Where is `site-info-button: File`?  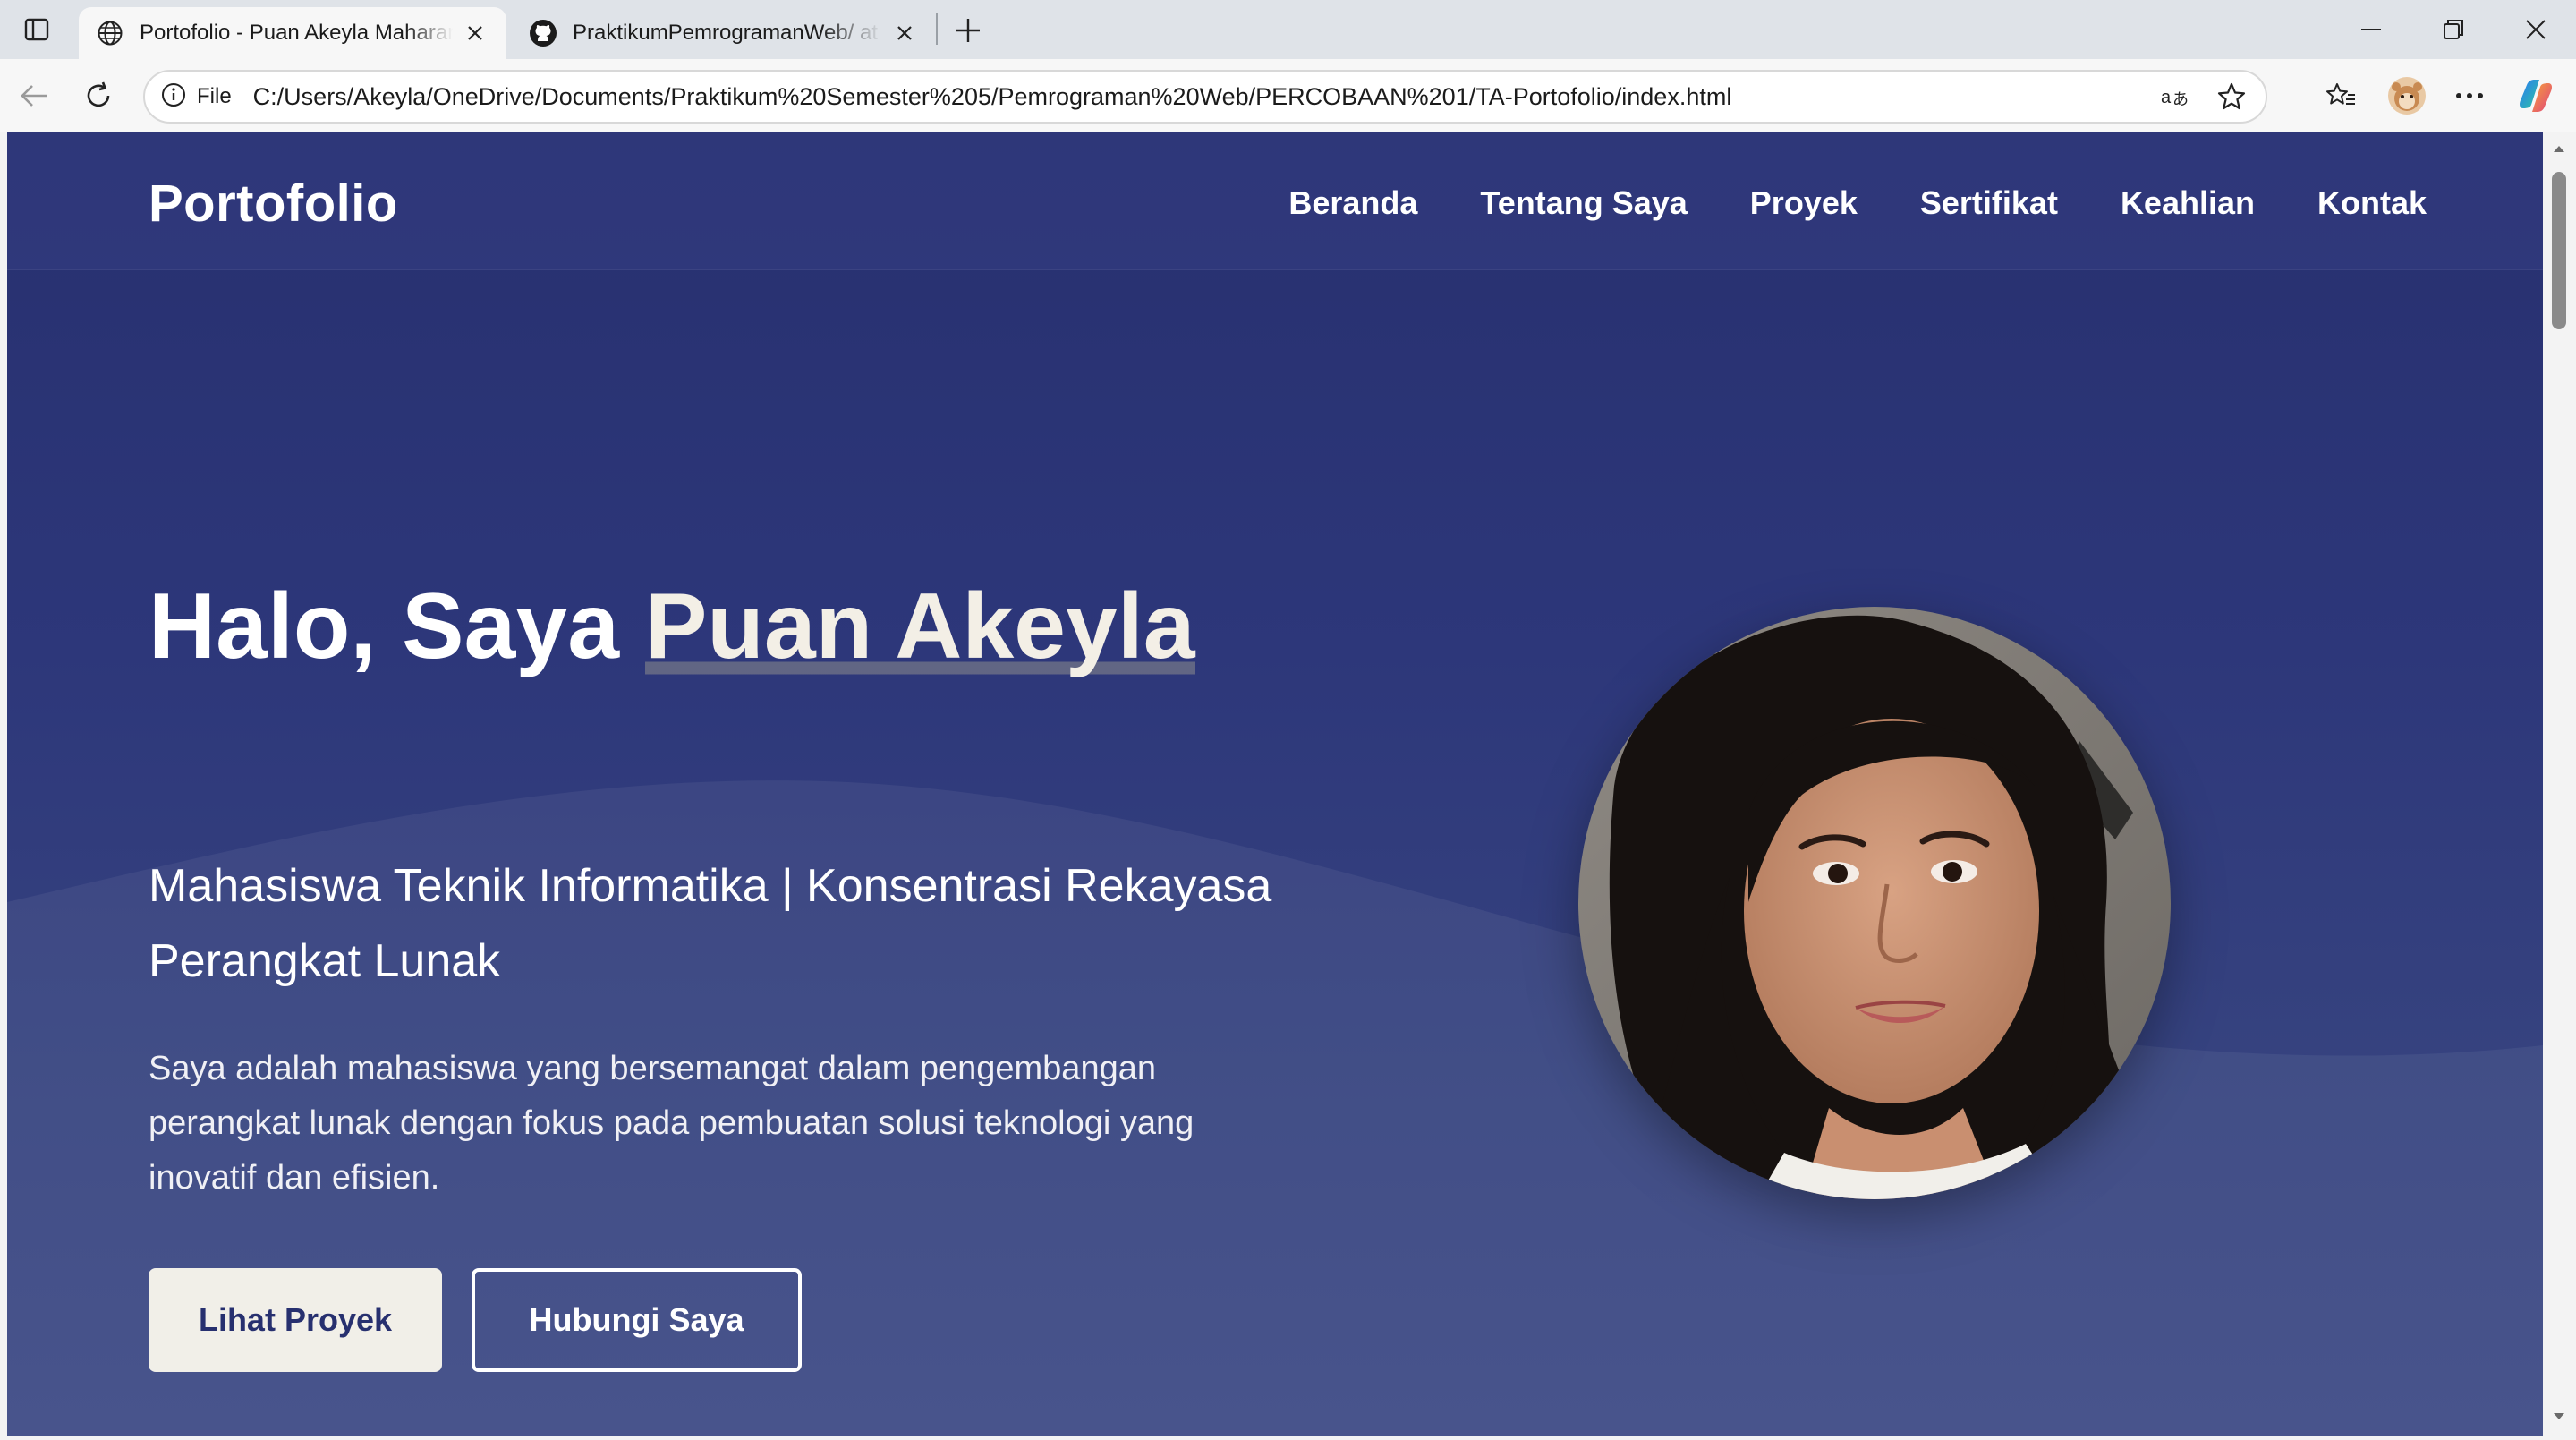 site-info-button: File is located at coordinates (203, 97).